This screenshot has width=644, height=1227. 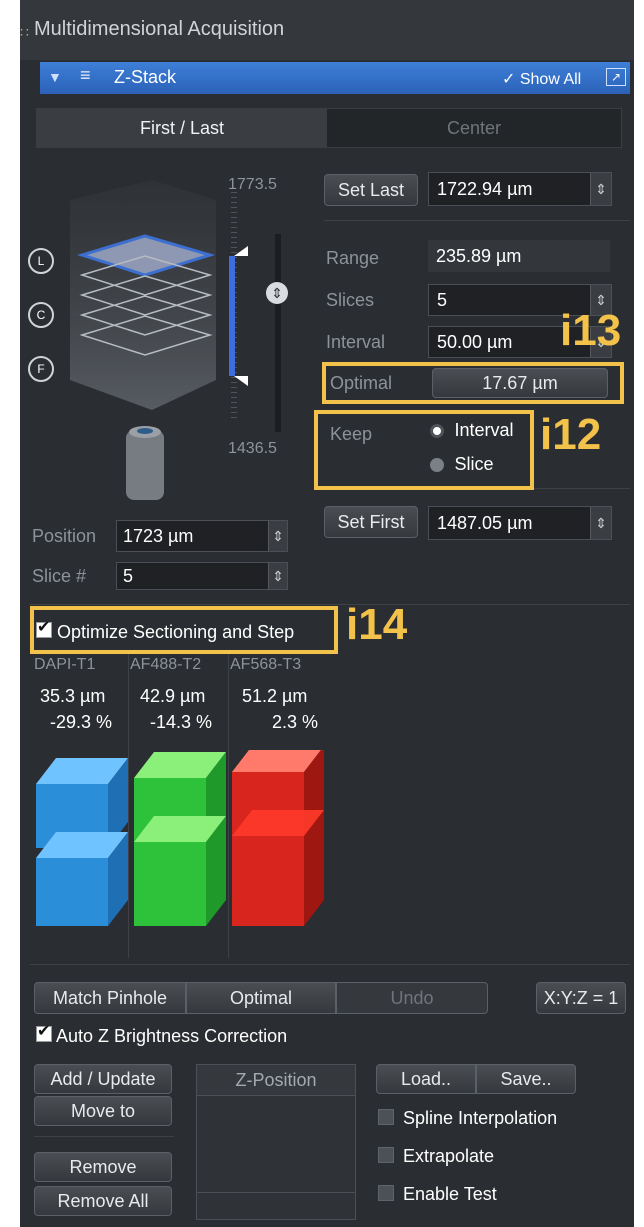 I want to click on show-all-label: Show All, so click(x=550, y=79).